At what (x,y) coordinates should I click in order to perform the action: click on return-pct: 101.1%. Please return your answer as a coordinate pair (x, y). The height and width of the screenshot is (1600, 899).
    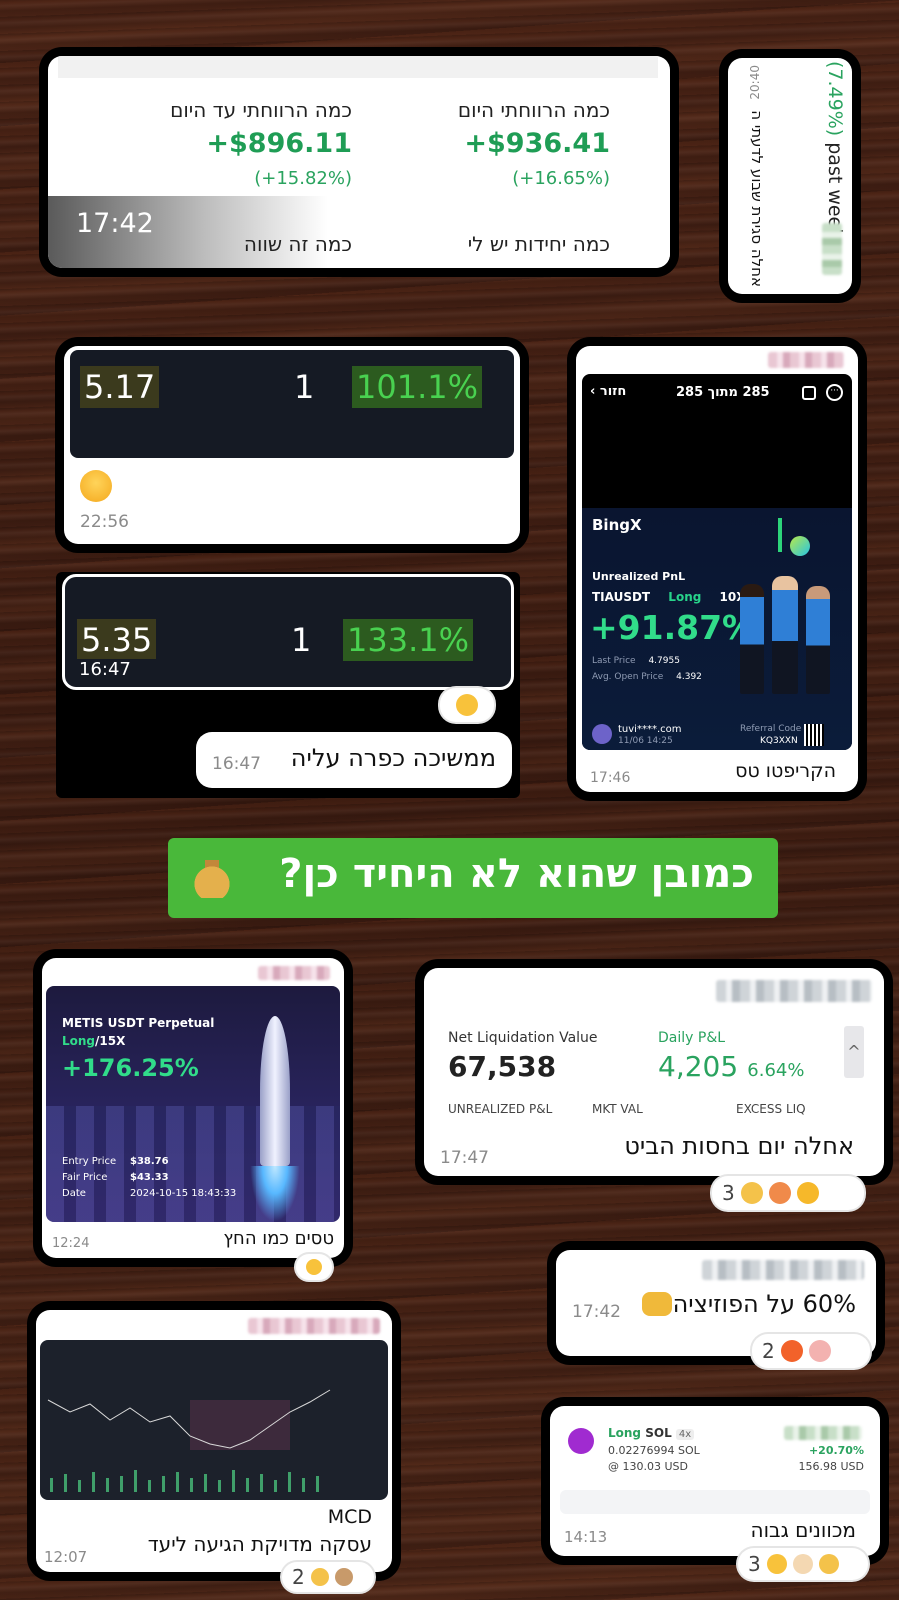
    Looking at the image, I should click on (417, 387).